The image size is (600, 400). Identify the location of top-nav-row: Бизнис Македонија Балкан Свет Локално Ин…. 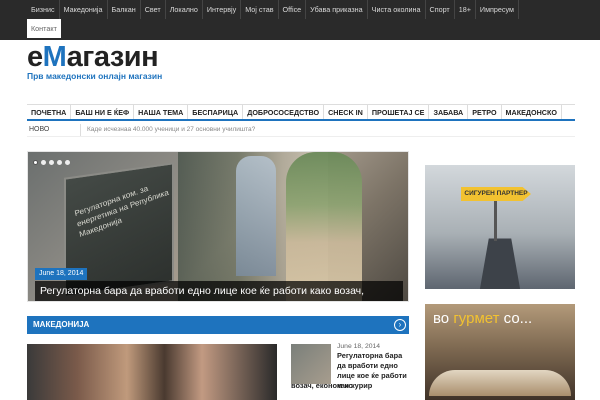
(273, 9).